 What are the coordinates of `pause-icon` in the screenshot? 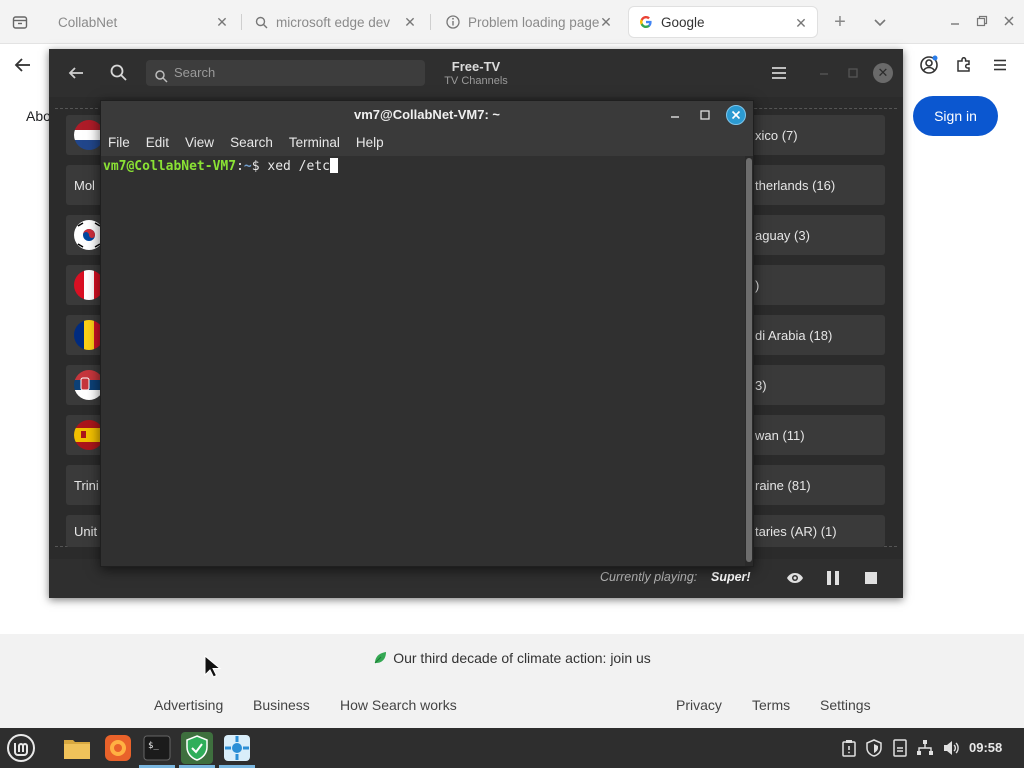 It's located at (833, 578).